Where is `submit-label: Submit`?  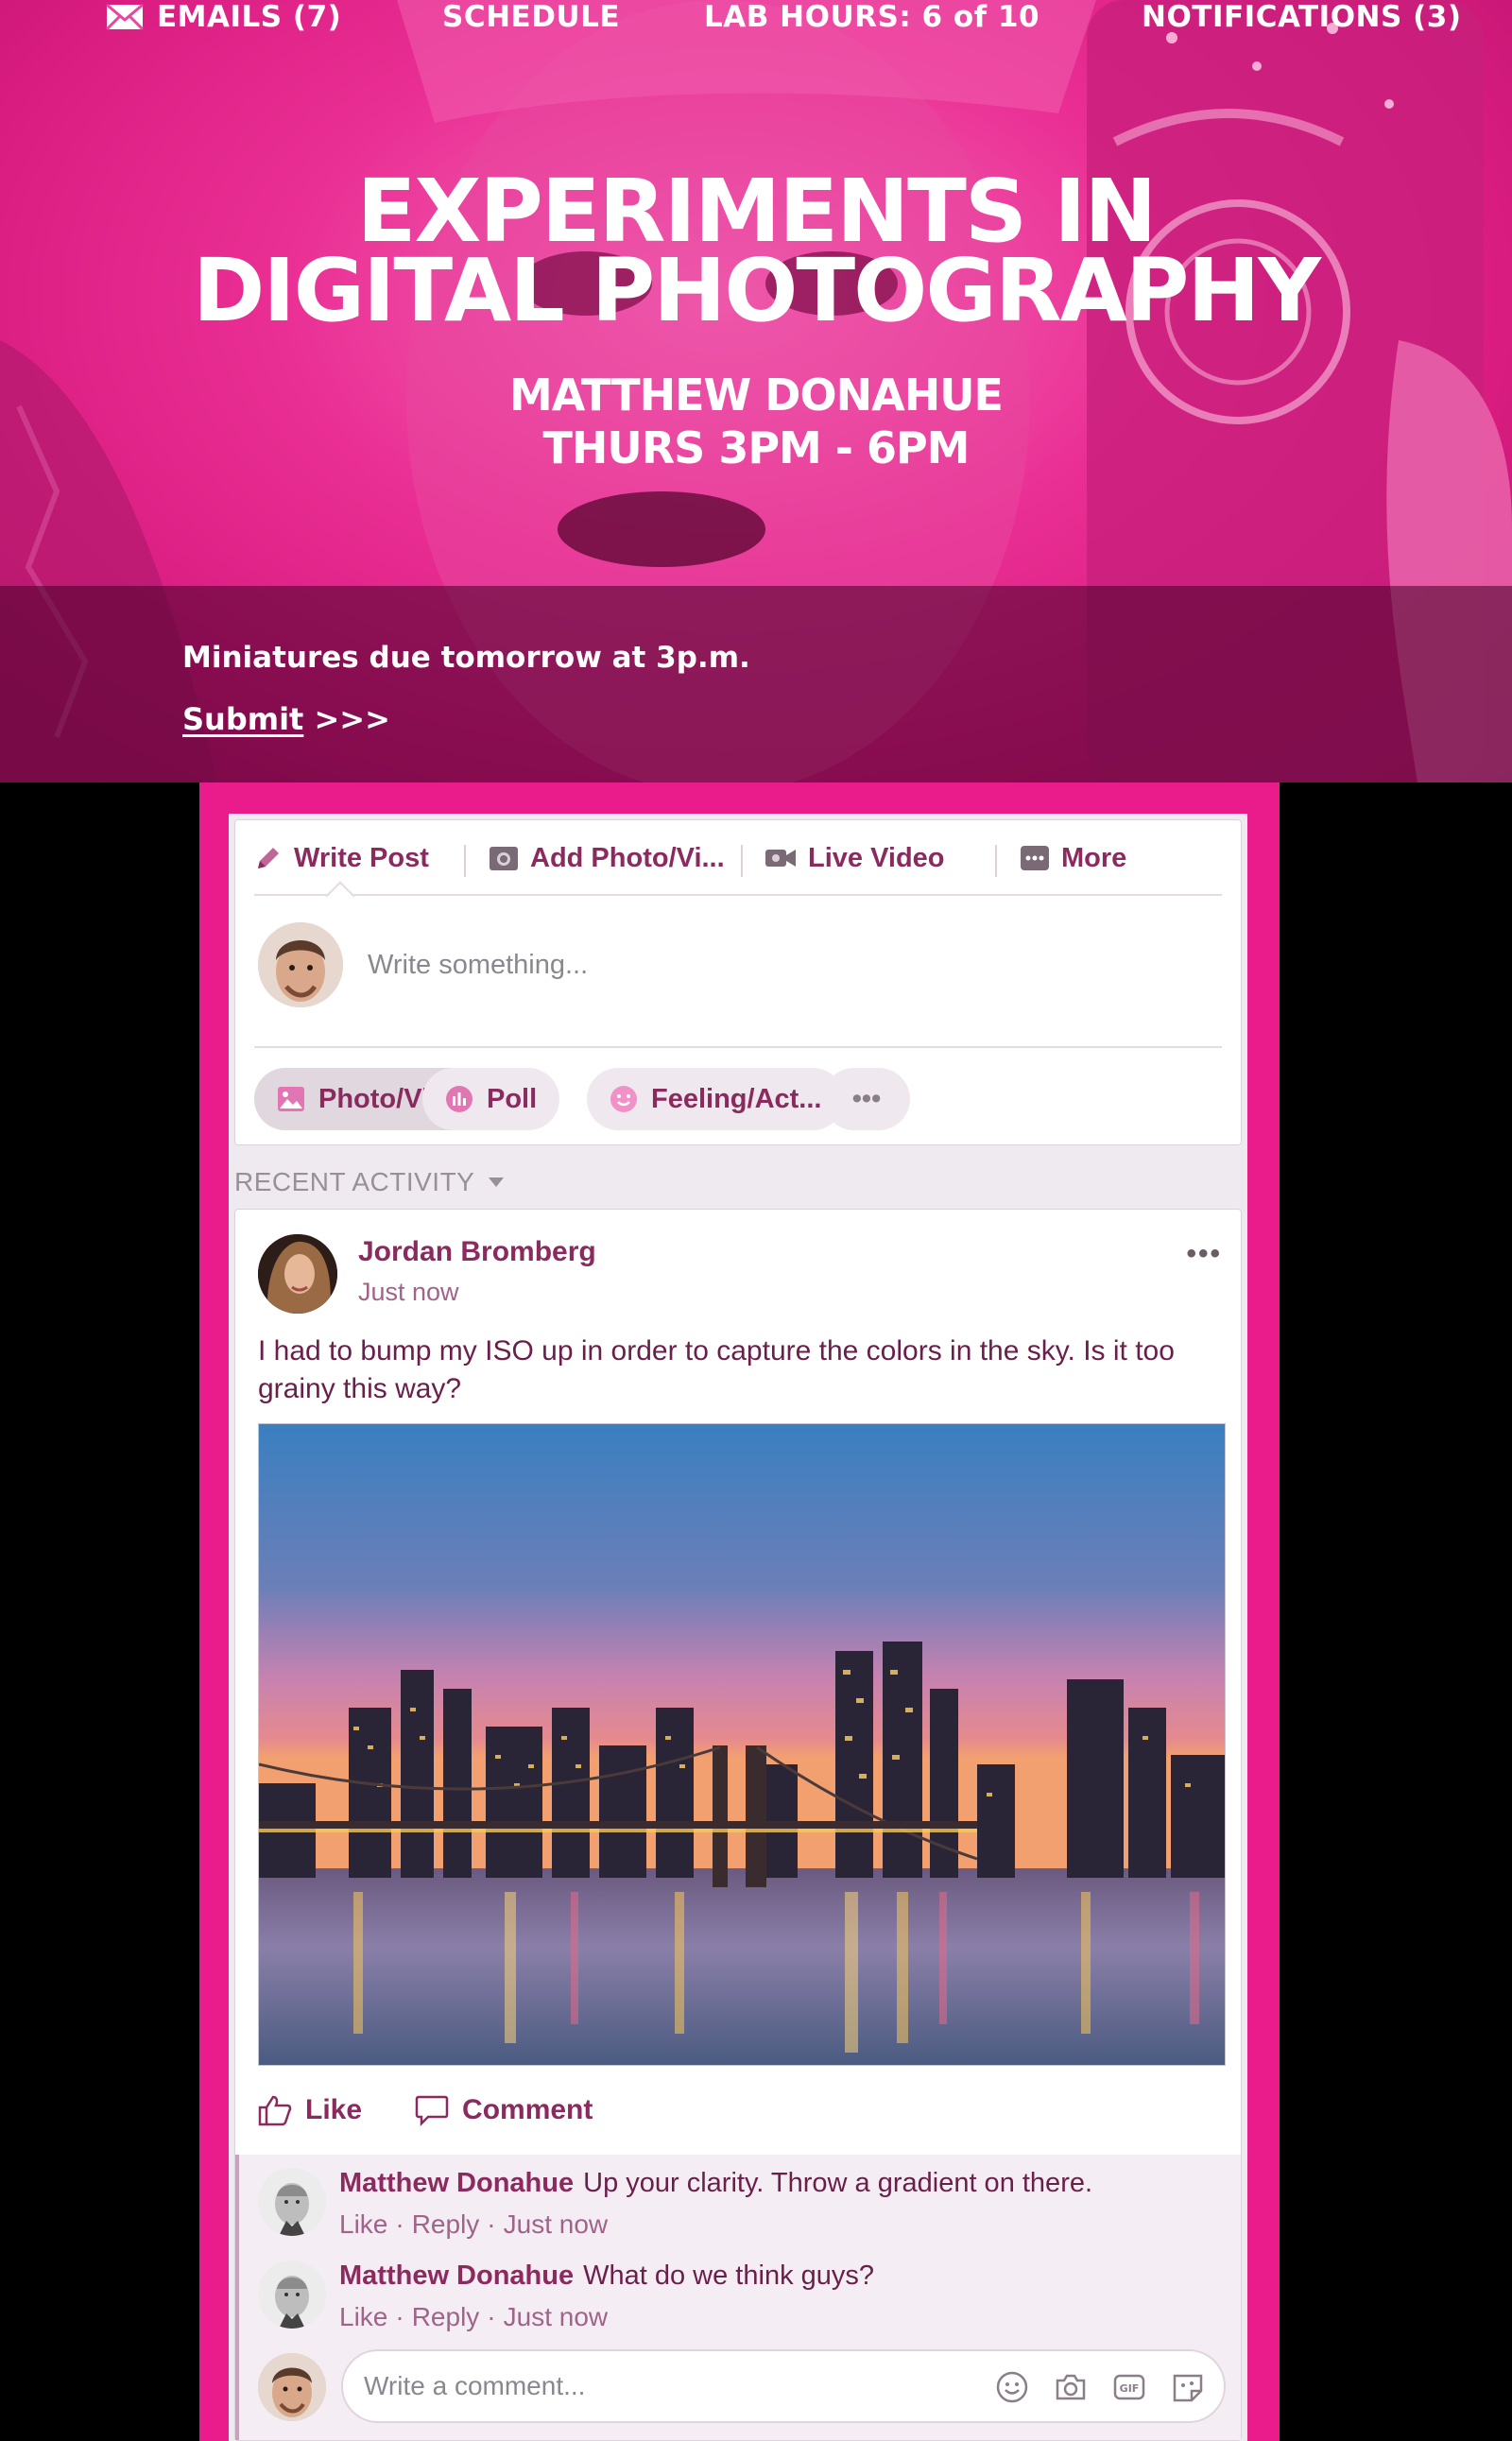 submit-label: Submit is located at coordinates (243, 719).